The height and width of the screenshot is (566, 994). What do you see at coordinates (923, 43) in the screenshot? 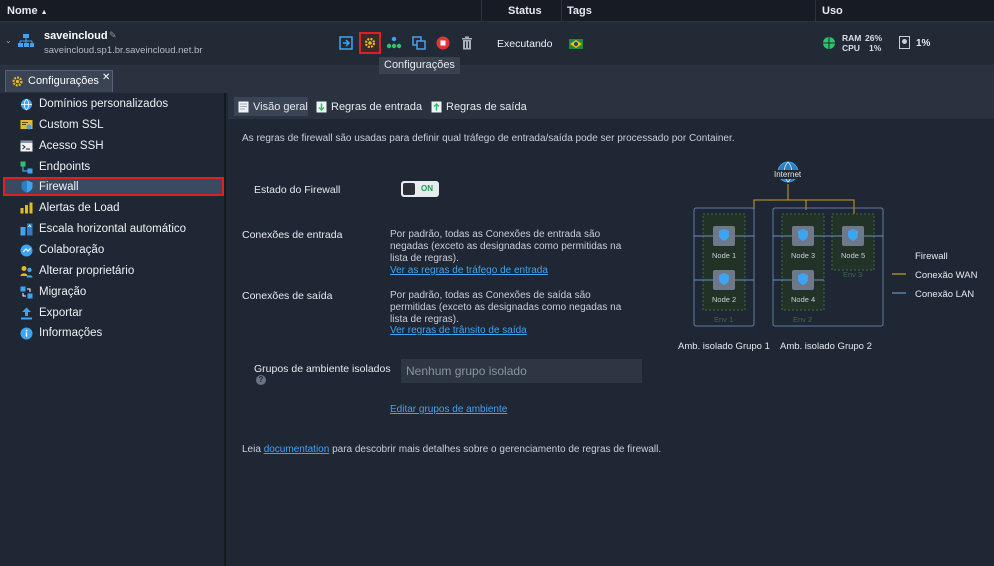
I see `disk-value: 1%` at bounding box center [923, 43].